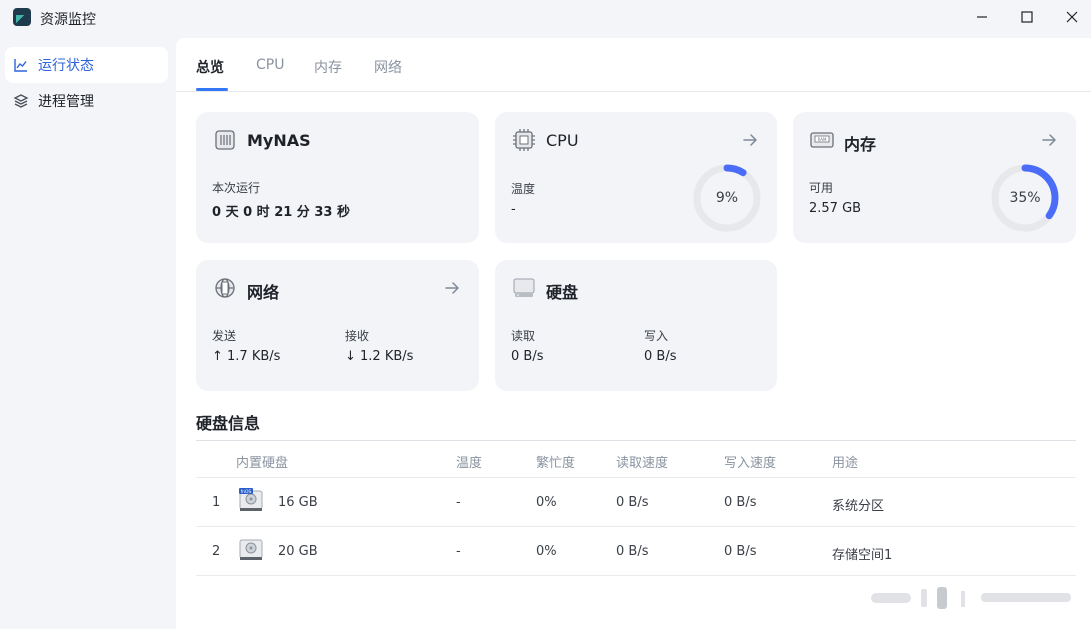  I want to click on tab-bar: 总览 CPU 内存 网络, so click(633, 65).